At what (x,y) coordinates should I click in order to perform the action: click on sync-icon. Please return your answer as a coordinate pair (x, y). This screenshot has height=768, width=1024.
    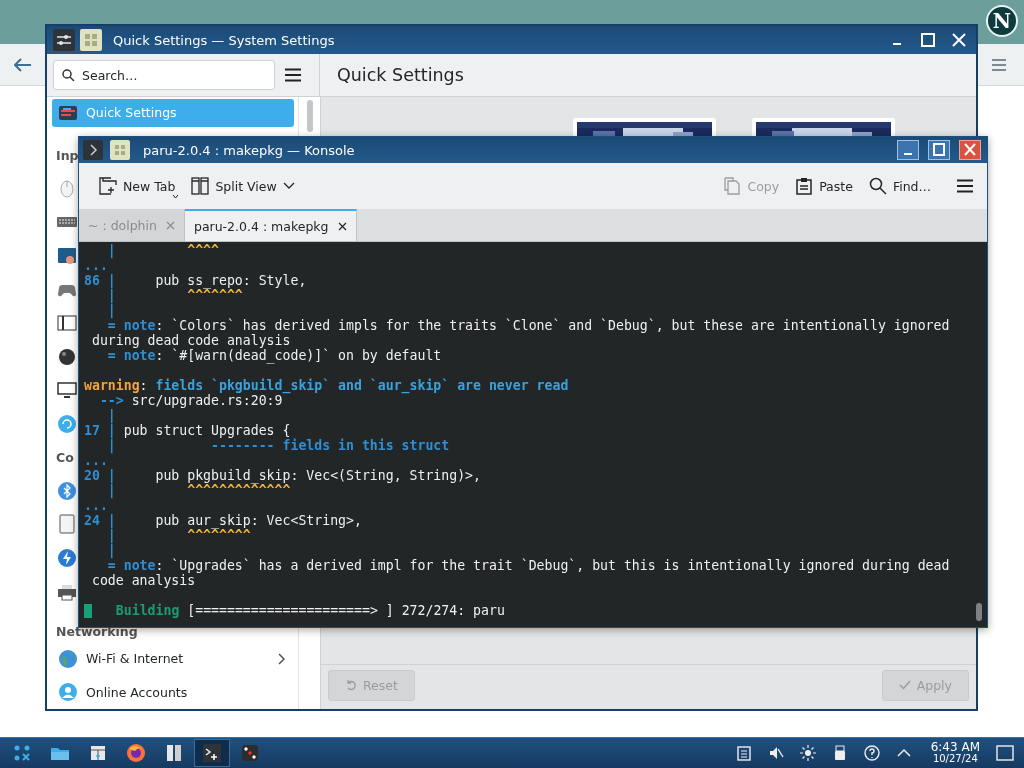
    Looking at the image, I should click on (67, 423).